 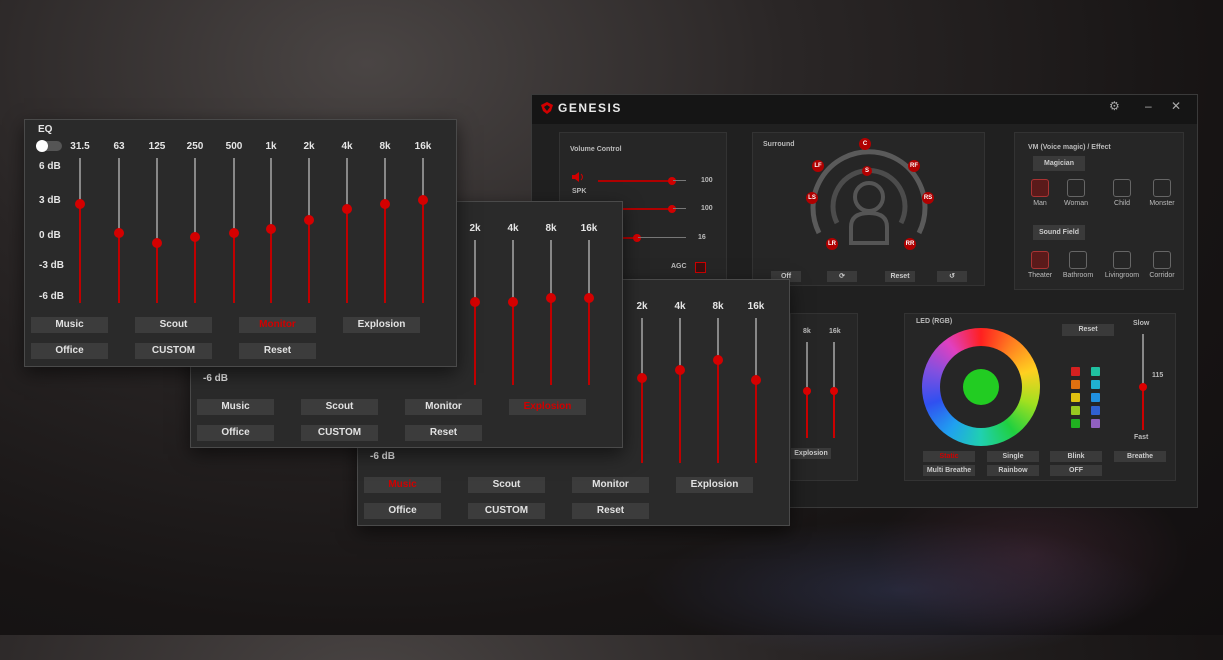 What do you see at coordinates (832, 244) in the screenshot?
I see `speaker-lr-button: LR` at bounding box center [832, 244].